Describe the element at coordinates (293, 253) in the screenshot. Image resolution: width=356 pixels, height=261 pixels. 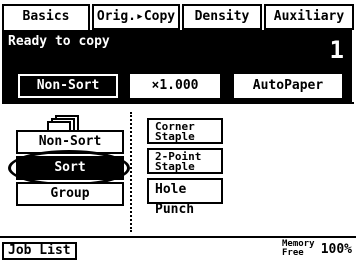
I see `memory-label-line2: Free` at that location.